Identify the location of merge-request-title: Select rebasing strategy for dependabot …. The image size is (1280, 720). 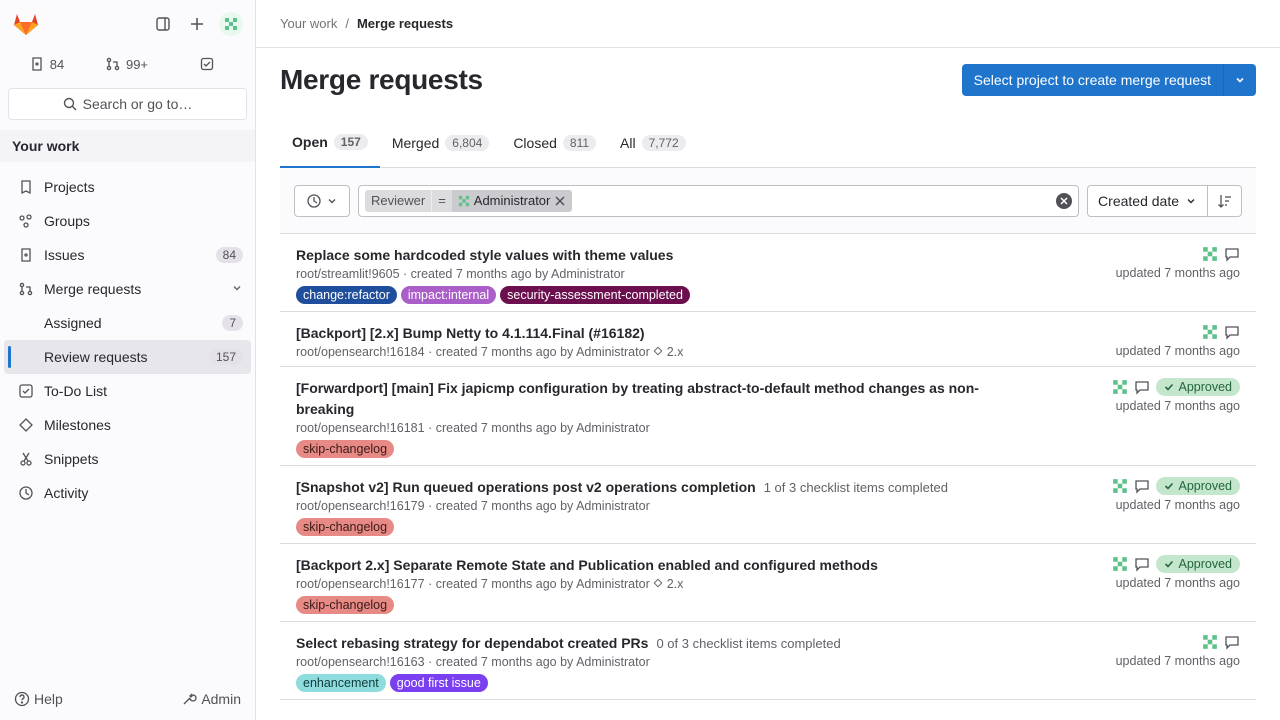
(472, 643).